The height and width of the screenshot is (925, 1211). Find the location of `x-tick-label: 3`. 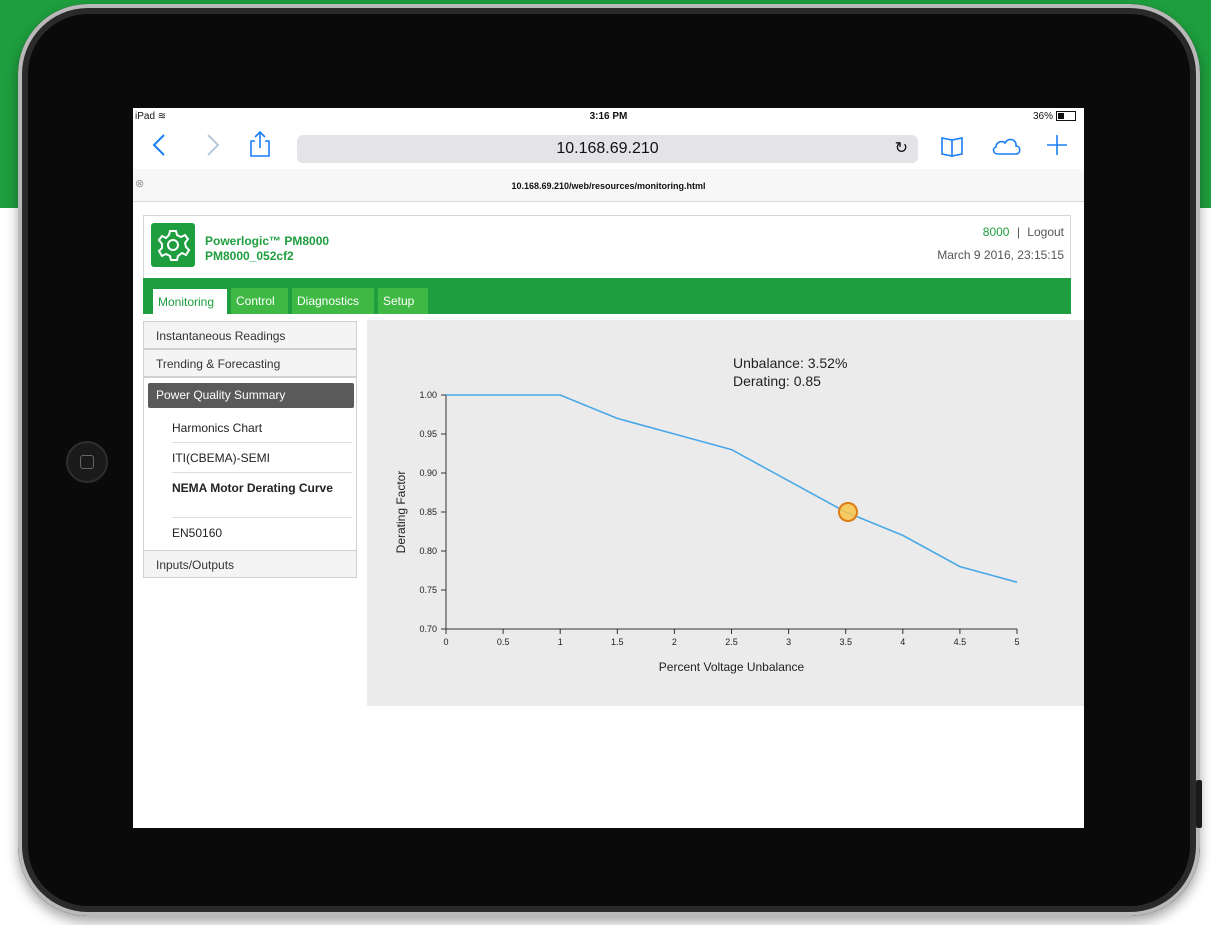

x-tick-label: 3 is located at coordinates (788, 642).